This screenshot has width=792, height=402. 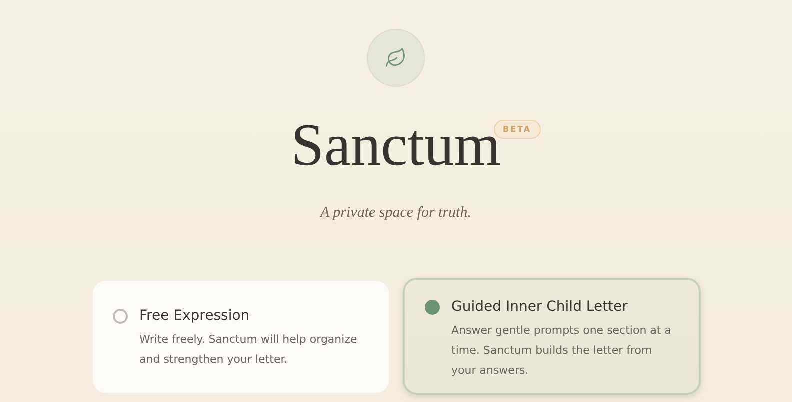 What do you see at coordinates (562, 351) in the screenshot?
I see `option-description: Answer gentle prompts one section at a time. Sanctum builds the letter from your answers.` at bounding box center [562, 351].